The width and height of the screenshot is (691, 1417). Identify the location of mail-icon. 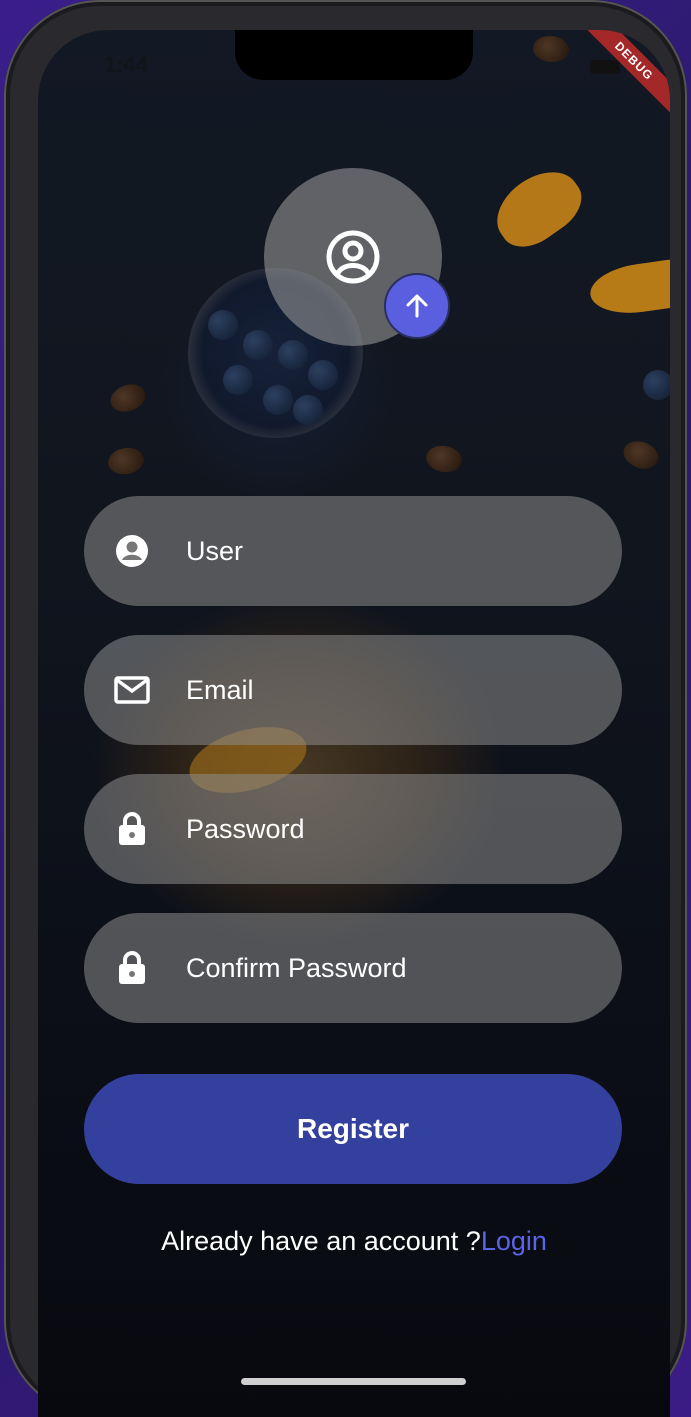
(132, 690).